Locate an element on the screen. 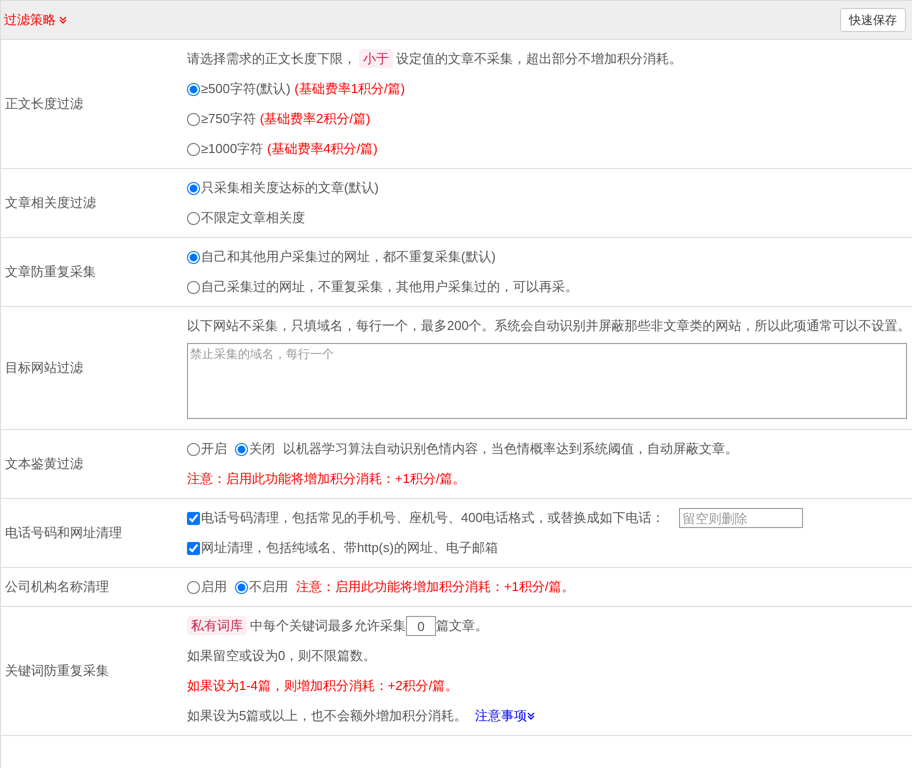  description-text: 篇文章。 is located at coordinates (462, 626).